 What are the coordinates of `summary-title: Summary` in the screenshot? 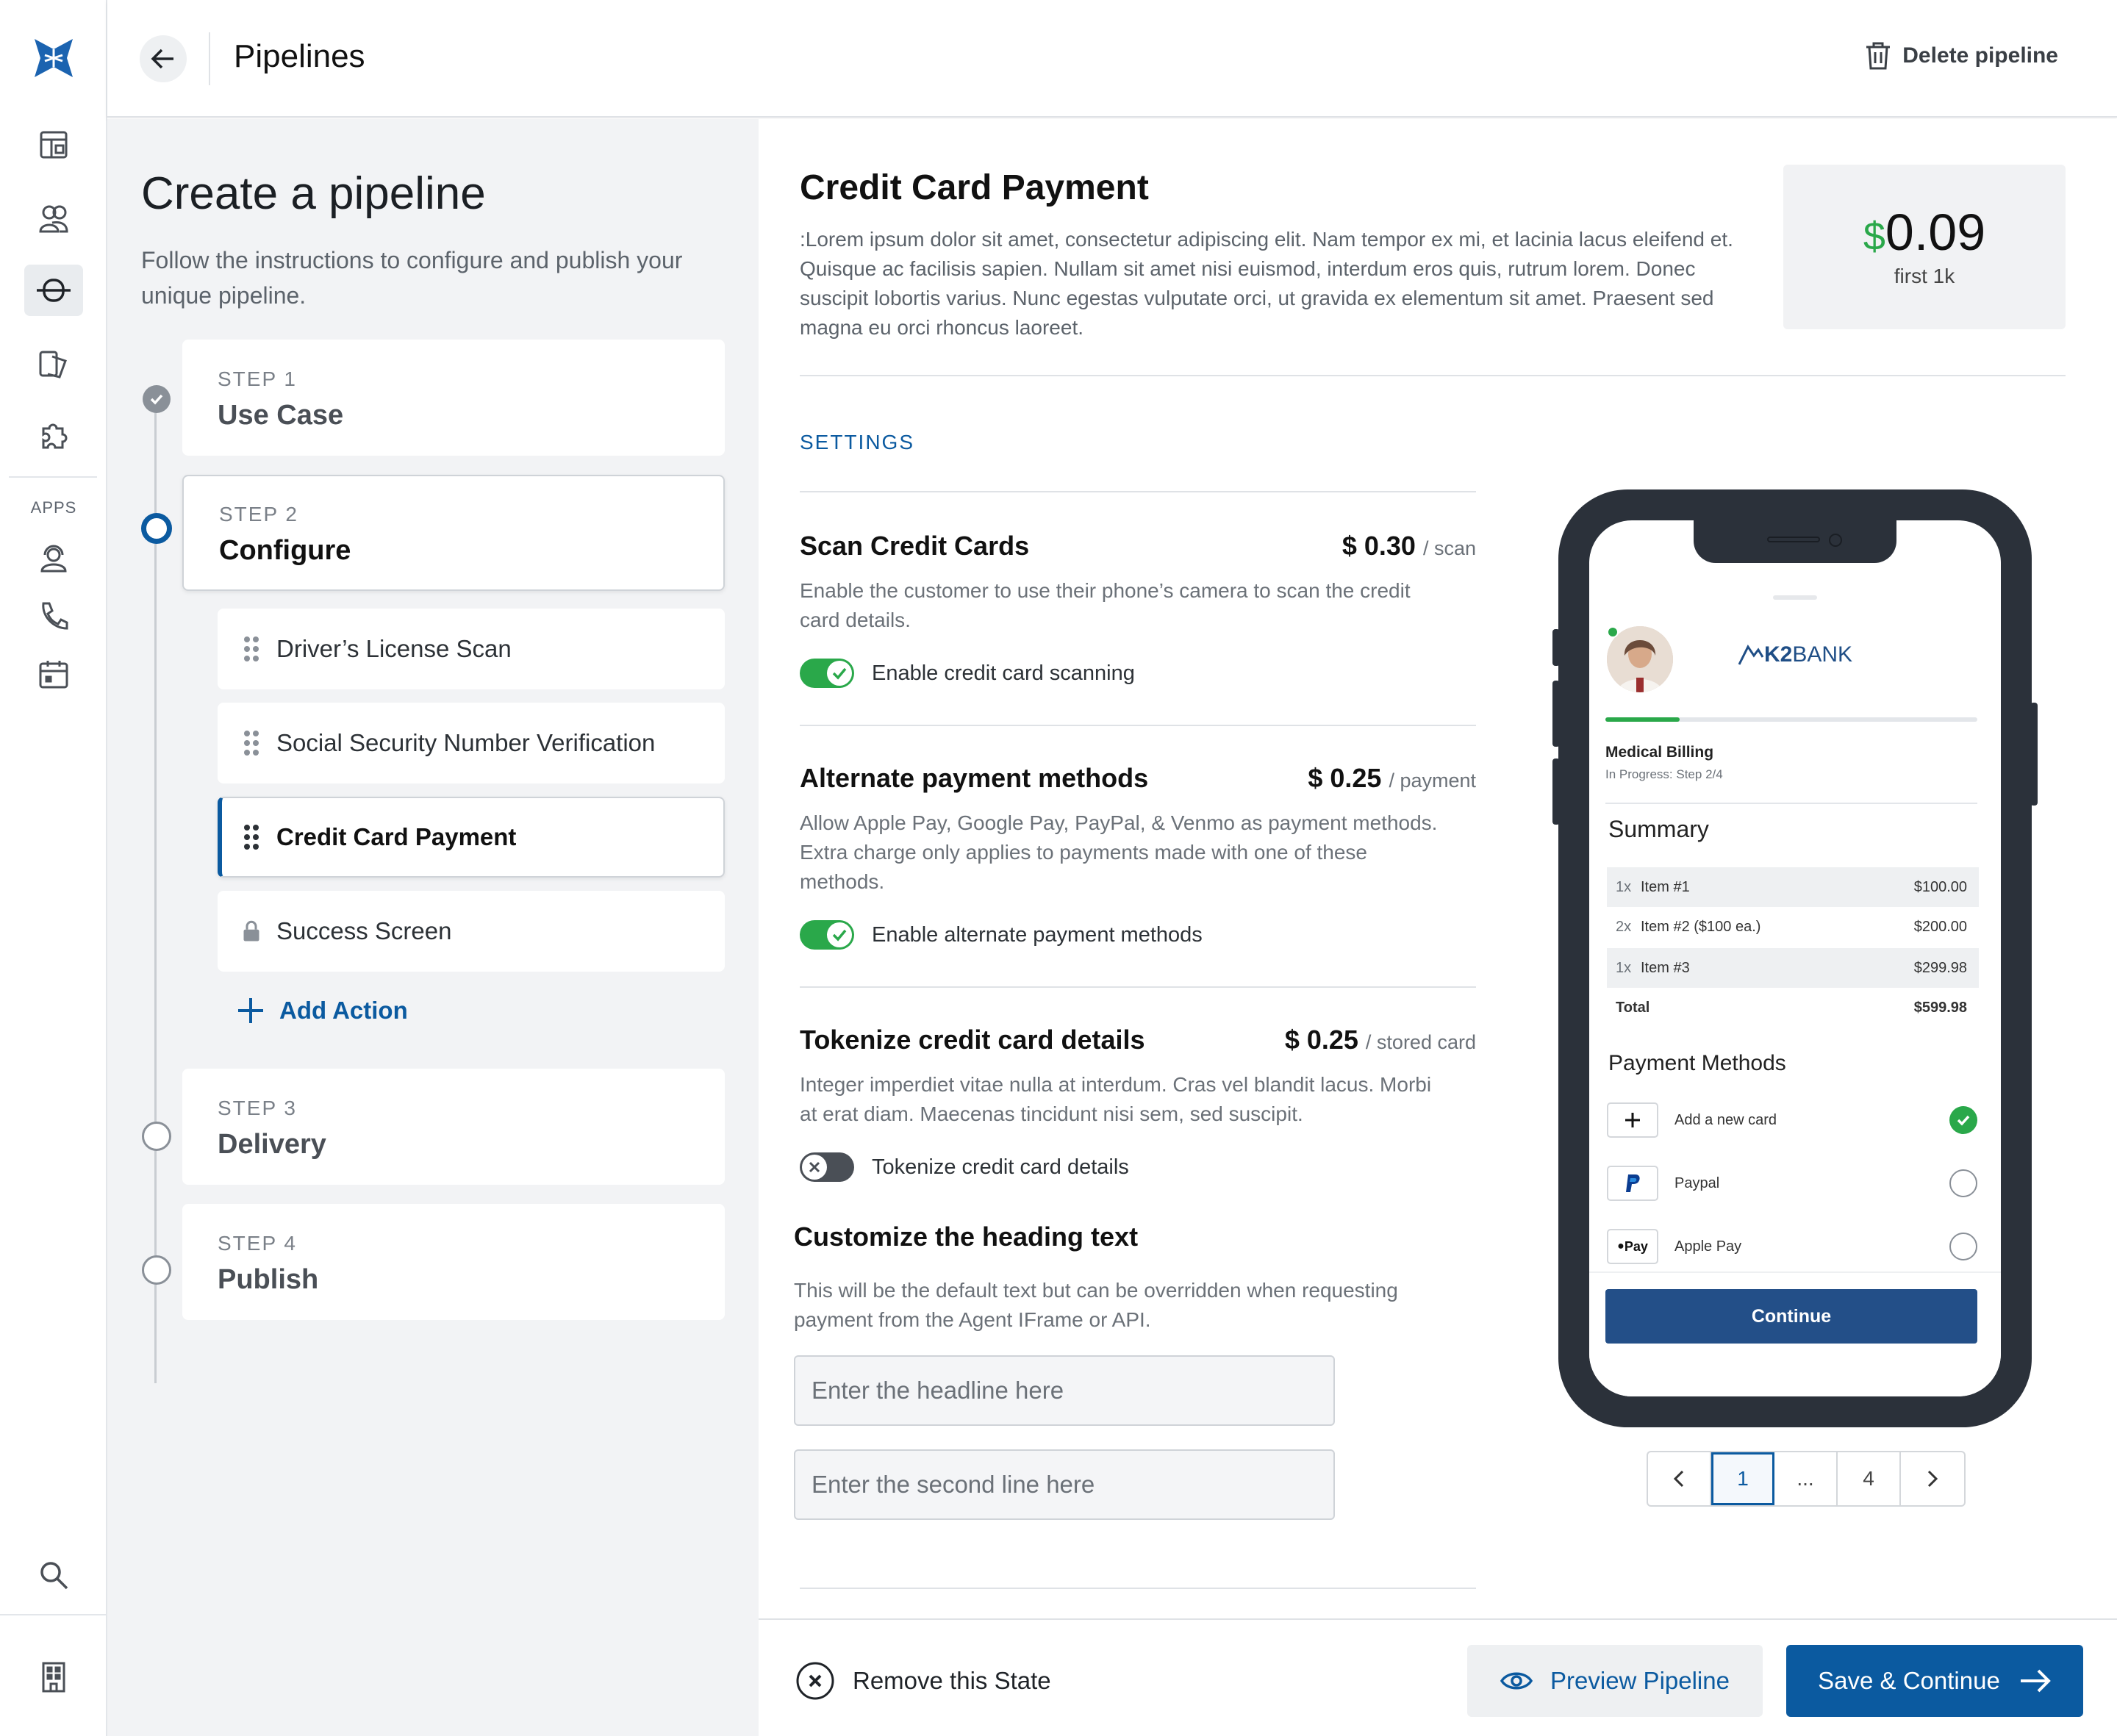 It's located at (1658, 829).